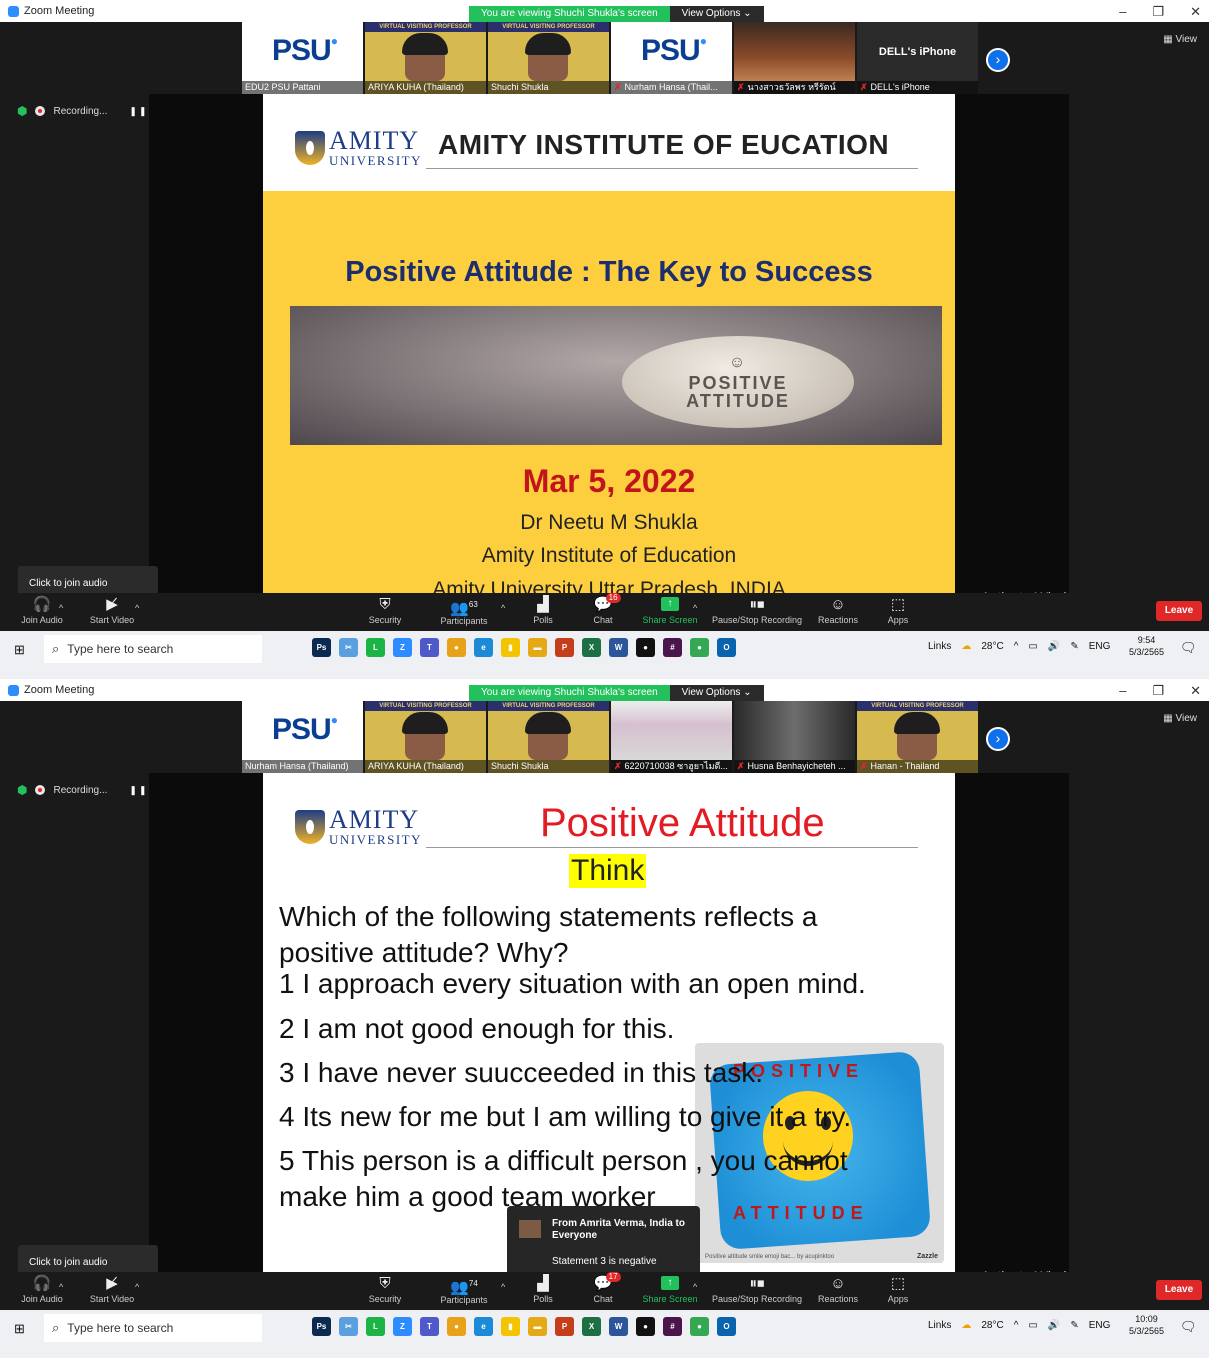 This screenshot has width=1209, height=1358. What do you see at coordinates (302, 737) in the screenshot?
I see `participant-tile: PSU● Nurham Hansa (Thailand)` at bounding box center [302, 737].